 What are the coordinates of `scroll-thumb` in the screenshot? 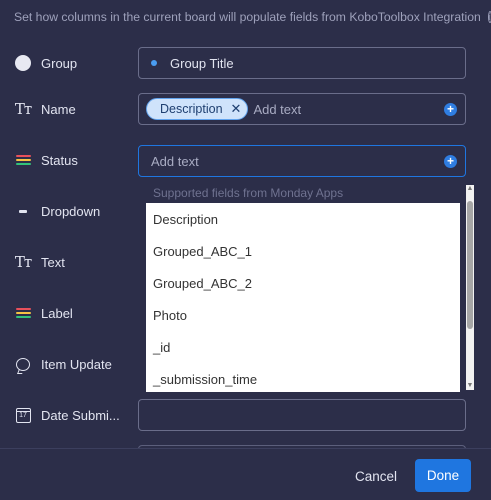 It's located at (470, 265).